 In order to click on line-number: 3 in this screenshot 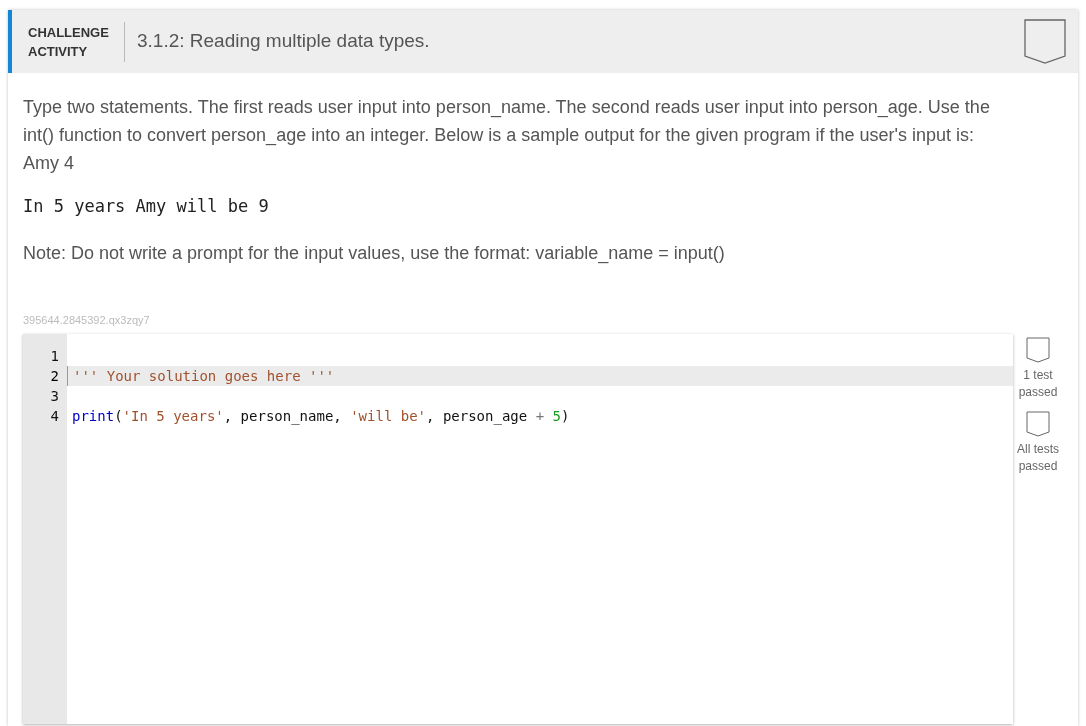, I will do `click(54, 396)`.